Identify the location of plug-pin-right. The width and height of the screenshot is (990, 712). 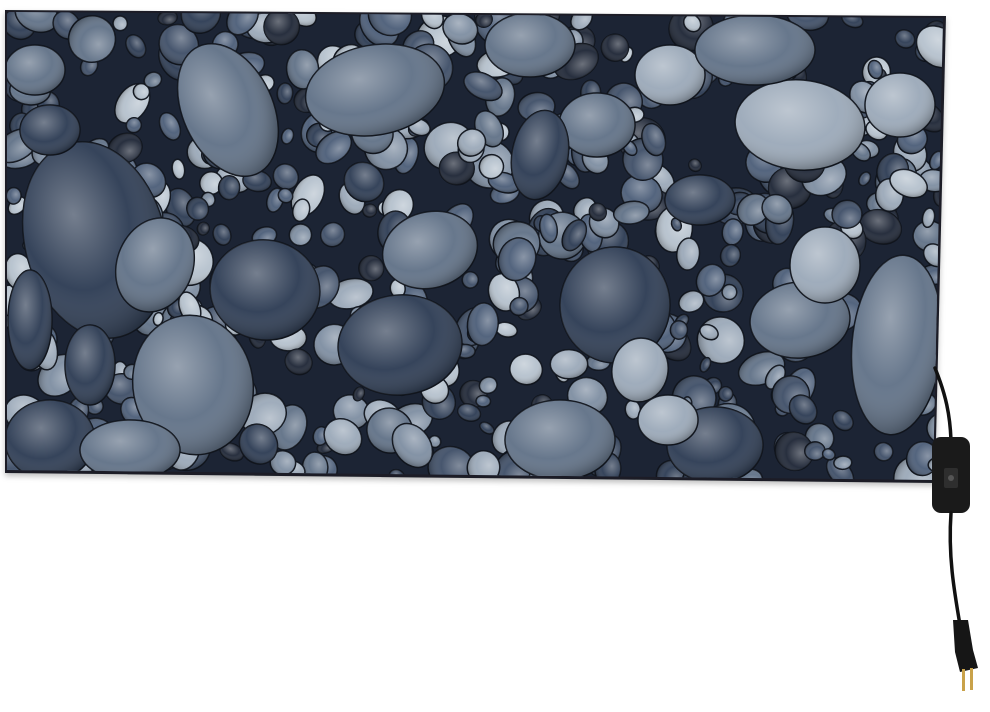
(971, 679).